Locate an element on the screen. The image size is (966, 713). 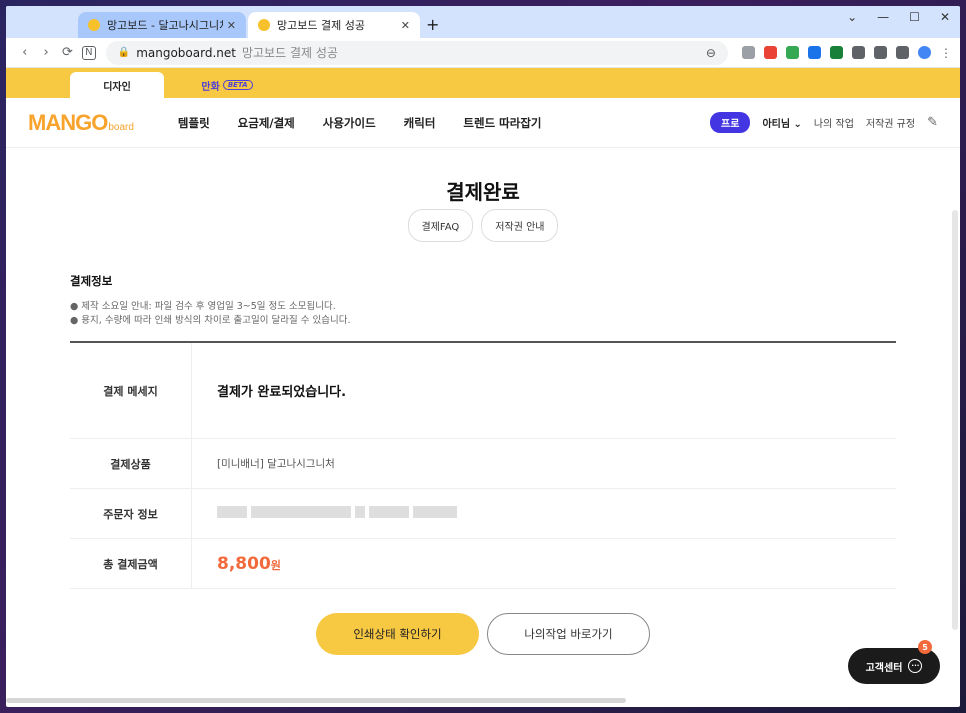
browser-toolbar: ‹ › ⟳ N 🔒 mangoboard.net 망고보드 결제 성공 ⊖ ⋮ is located at coordinates (483, 53).